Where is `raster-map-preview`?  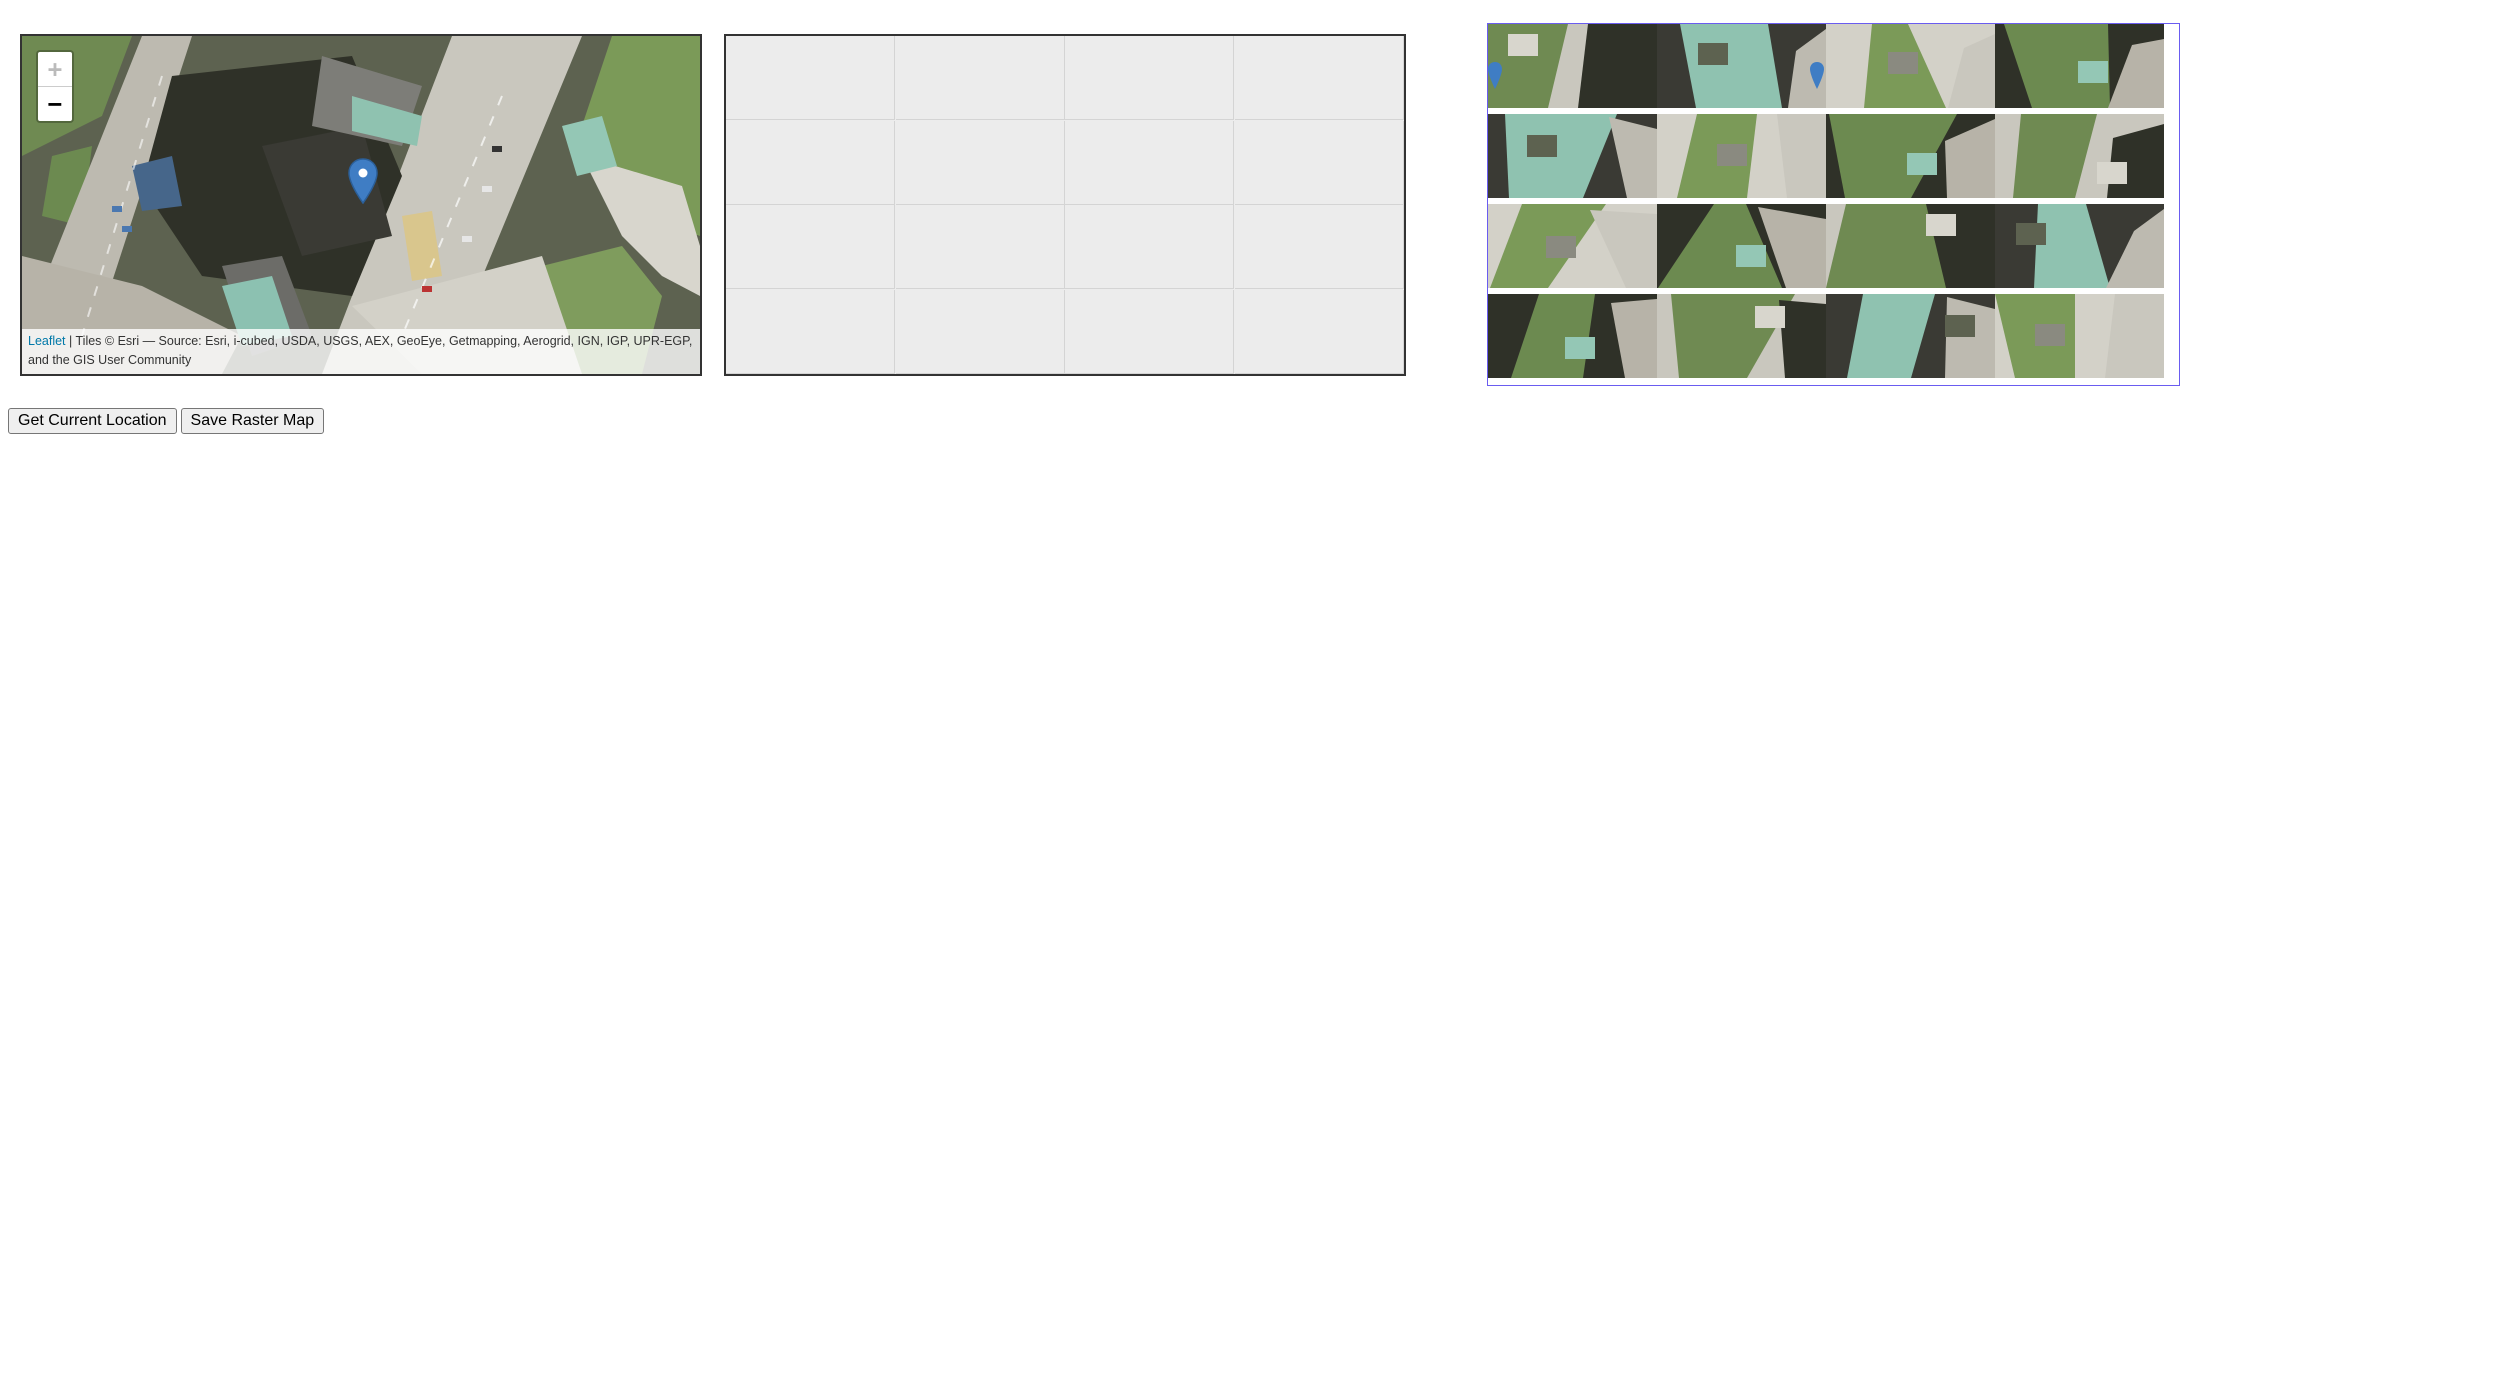
raster-map-preview is located at coordinates (1833, 204).